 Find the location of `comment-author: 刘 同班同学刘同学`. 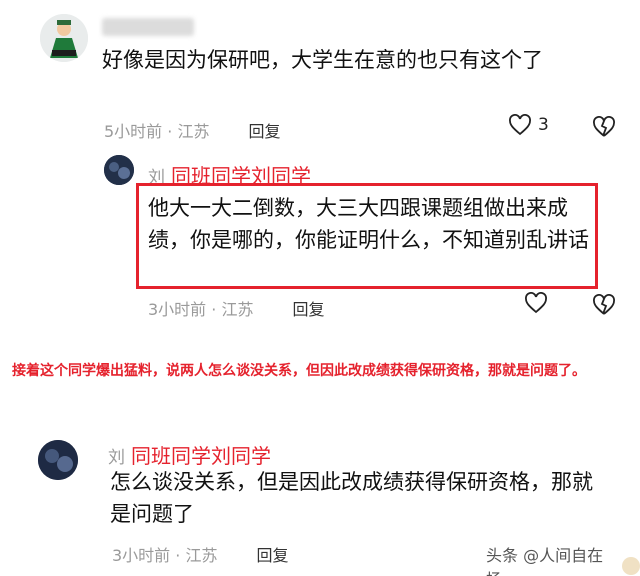

comment-author: 刘 同班同学刘同学 is located at coordinates (189, 454).